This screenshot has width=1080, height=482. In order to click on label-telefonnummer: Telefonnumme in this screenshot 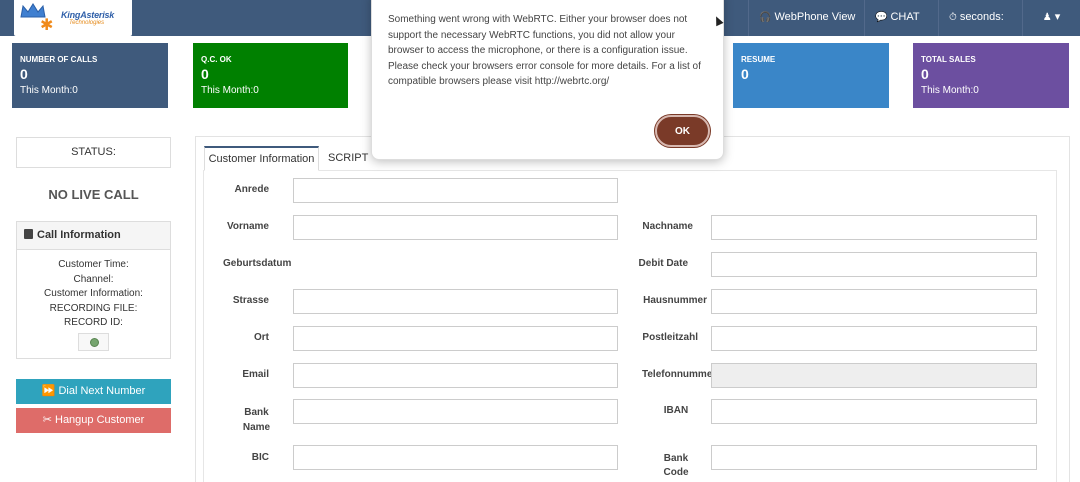, I will do `click(677, 374)`.